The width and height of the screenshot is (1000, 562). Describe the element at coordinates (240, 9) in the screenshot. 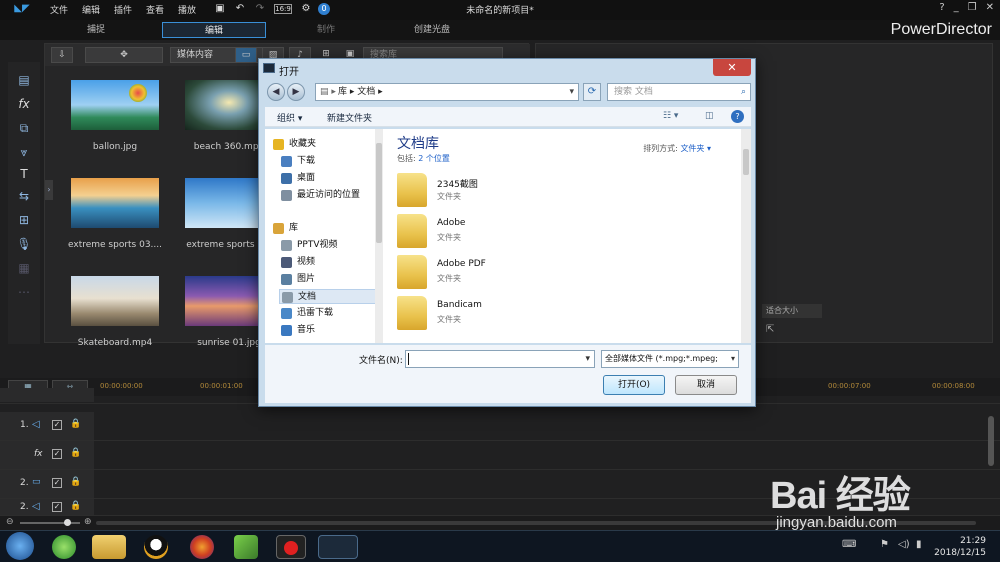

I see `undo-icon: ↶` at that location.